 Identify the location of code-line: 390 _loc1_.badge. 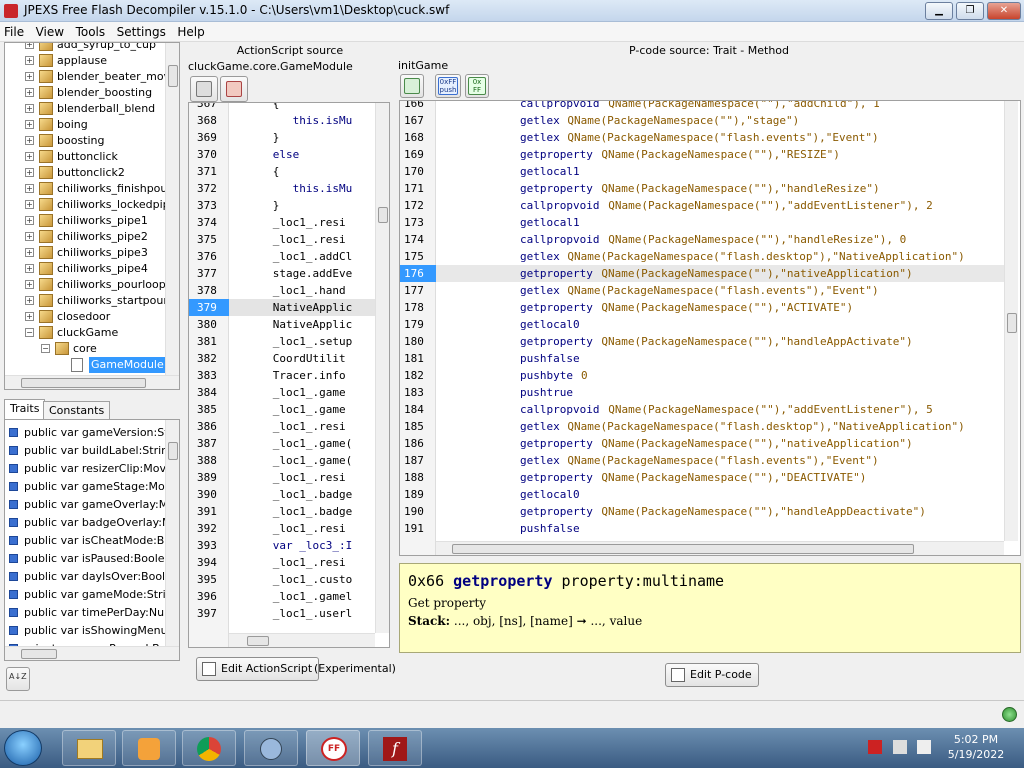
(282, 494).